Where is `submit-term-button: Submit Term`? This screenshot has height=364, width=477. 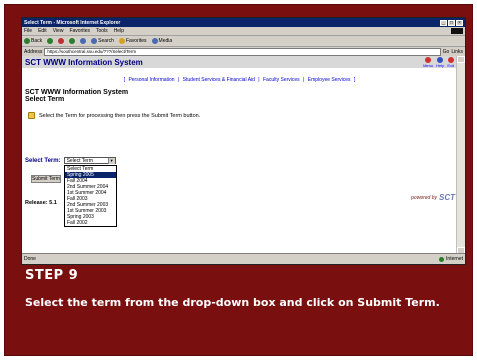 submit-term-button: Submit Term is located at coordinates (46, 179).